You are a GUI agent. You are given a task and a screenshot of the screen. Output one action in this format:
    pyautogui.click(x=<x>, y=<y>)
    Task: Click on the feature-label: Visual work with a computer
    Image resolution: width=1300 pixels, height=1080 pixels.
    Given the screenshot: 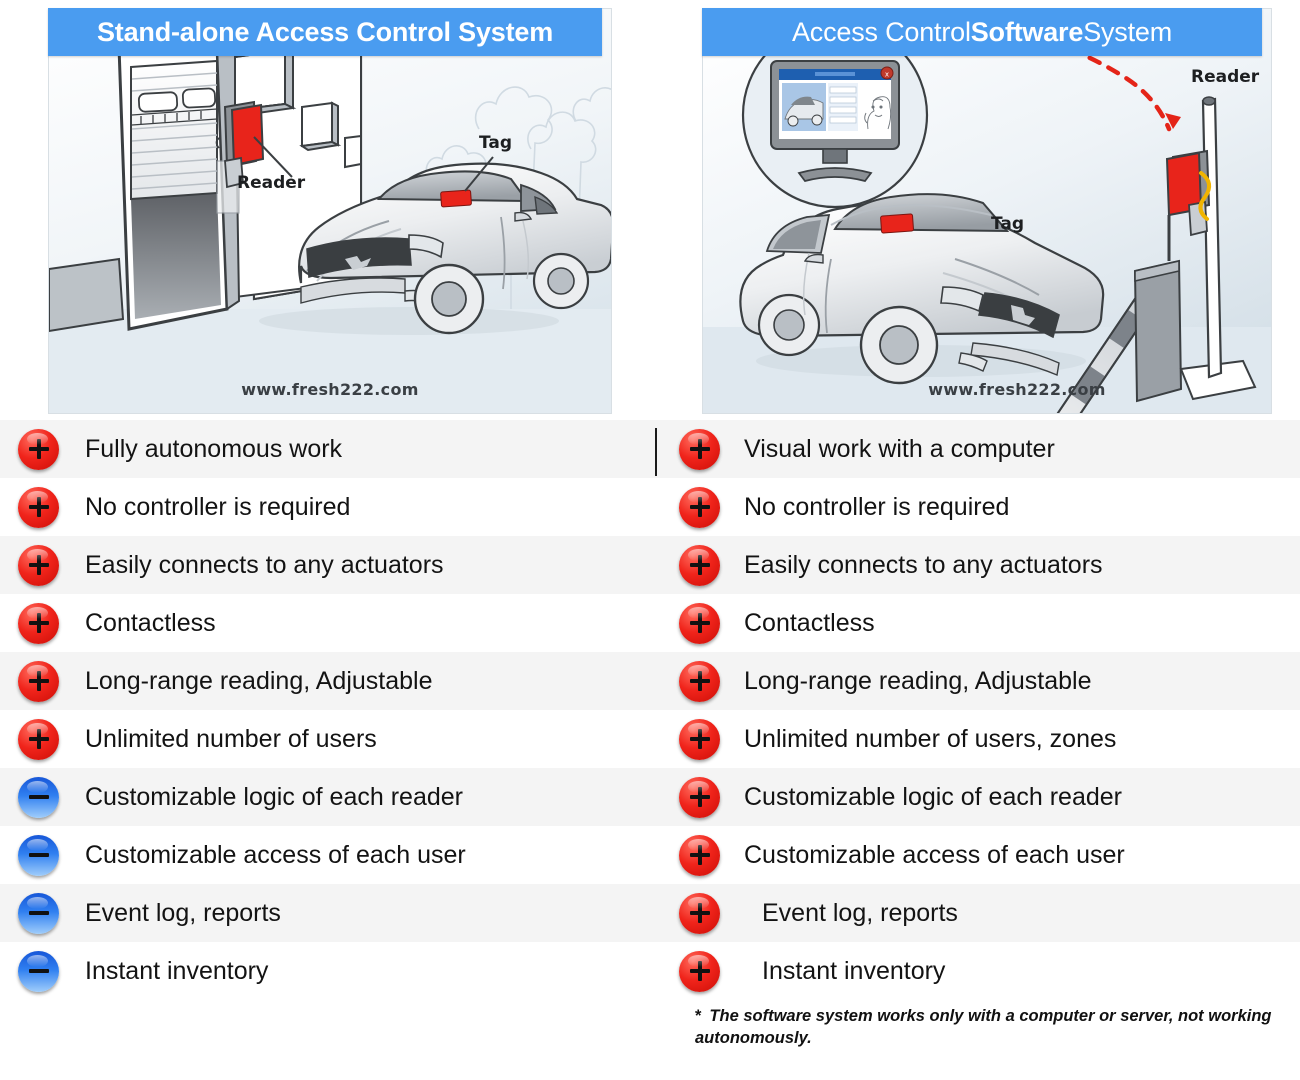 What is the action you would take?
    pyautogui.click(x=899, y=448)
    